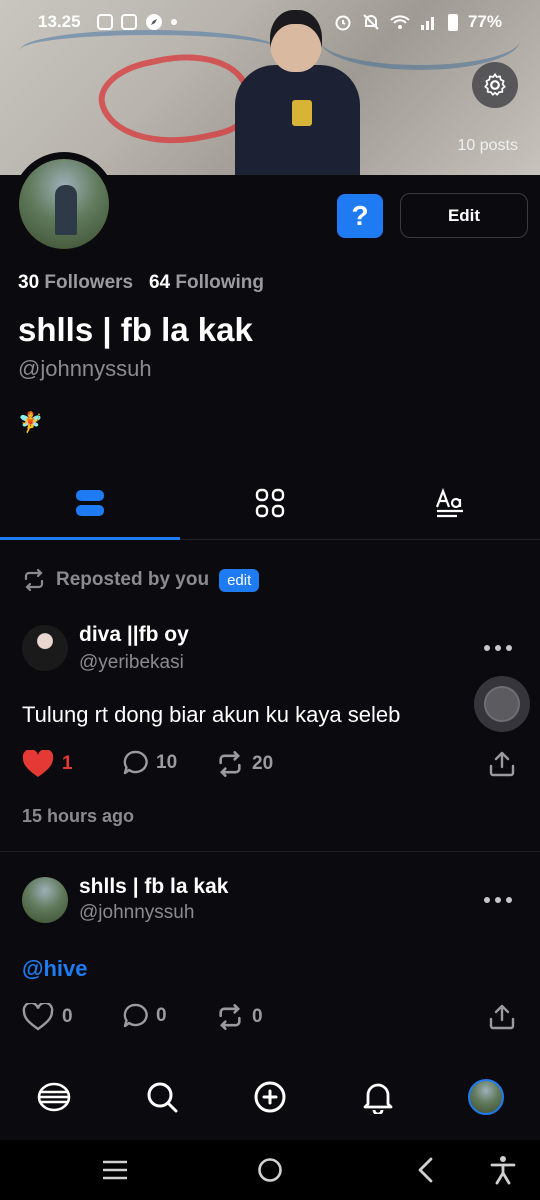 This screenshot has height=1200, width=540. I want to click on posts-count: 10 posts, so click(487, 145).